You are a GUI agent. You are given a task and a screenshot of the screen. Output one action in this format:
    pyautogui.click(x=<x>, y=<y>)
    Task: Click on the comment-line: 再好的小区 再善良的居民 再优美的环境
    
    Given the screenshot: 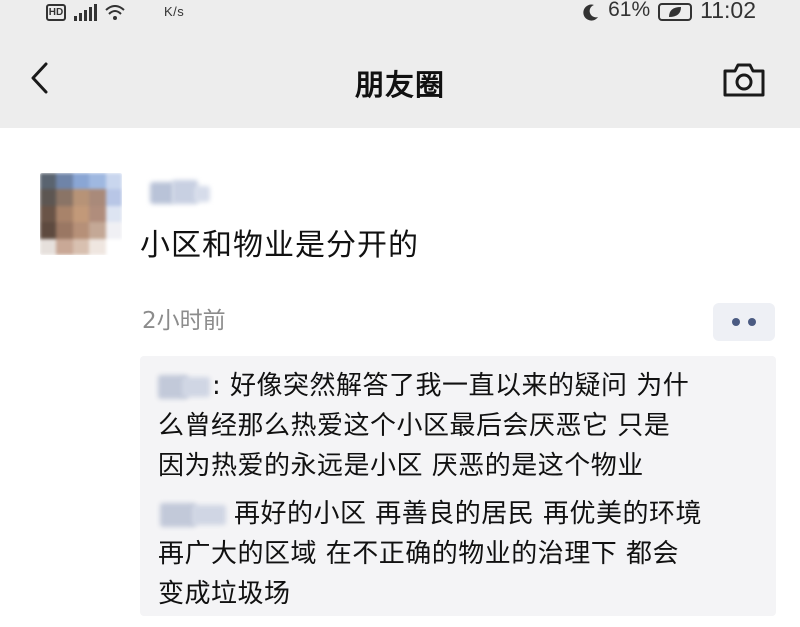 What is the action you would take?
    pyautogui.click(x=468, y=514)
    